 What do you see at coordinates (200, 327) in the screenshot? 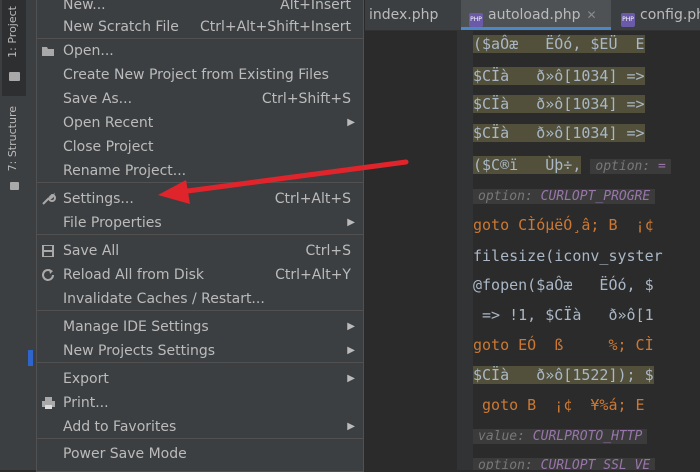
I see `menu-item-manage-ide-settings: Manage IDE Settings ▶` at bounding box center [200, 327].